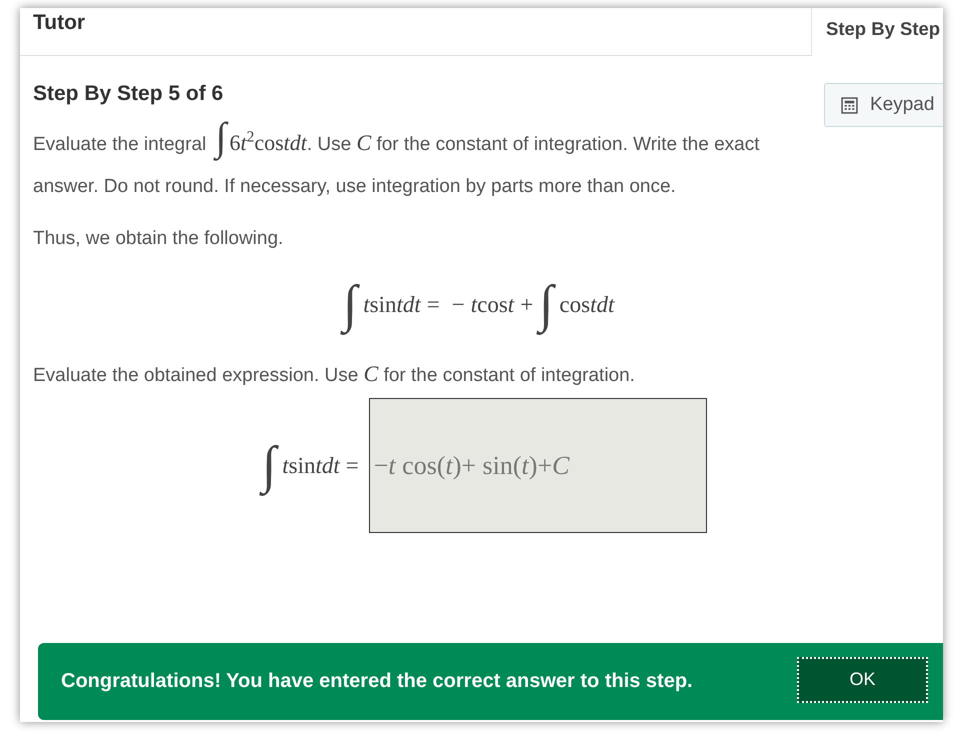  I want to click on ok-button: OK, so click(862, 679).